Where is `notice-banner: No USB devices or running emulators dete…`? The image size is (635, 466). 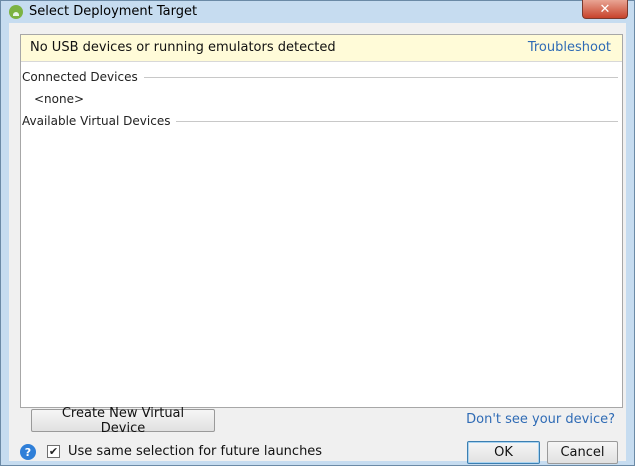
notice-banner: No USB devices or running emulators dete… is located at coordinates (321, 48).